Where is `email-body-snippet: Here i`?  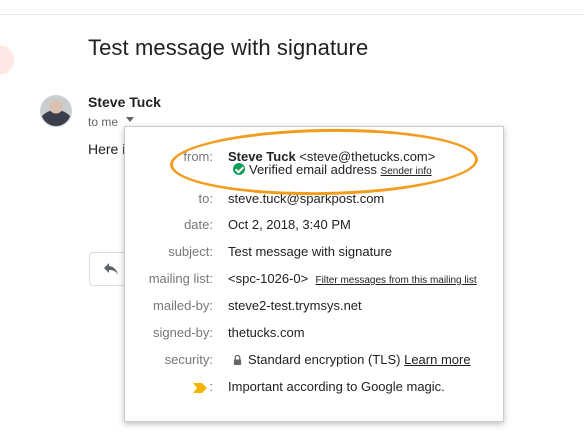 email-body-snippet: Here i is located at coordinates (107, 149).